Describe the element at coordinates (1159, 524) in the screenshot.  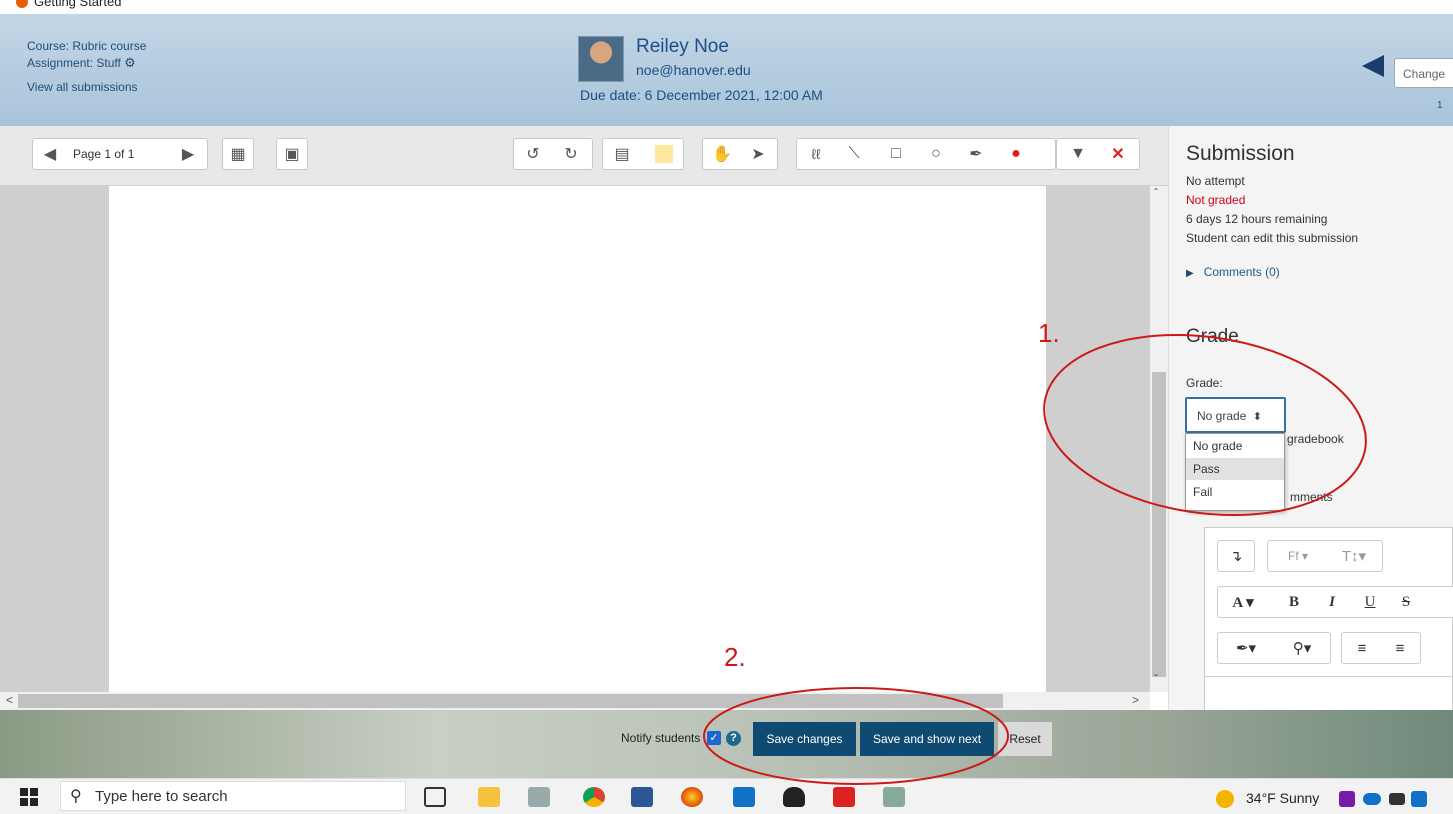
I see `vertical-scrollbar-thumb` at that location.